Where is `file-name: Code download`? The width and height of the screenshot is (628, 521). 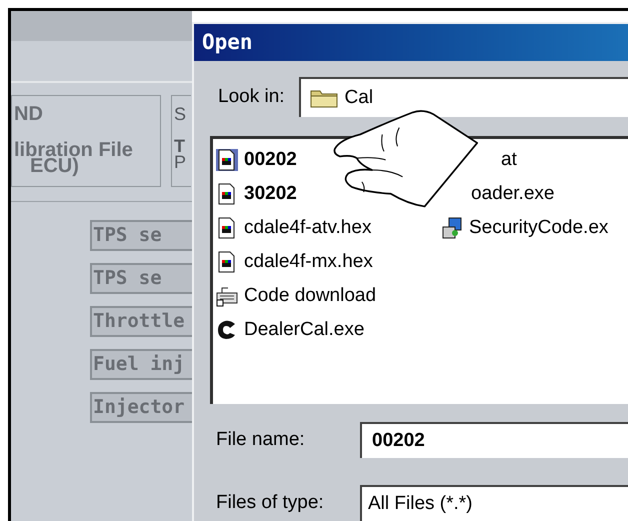
file-name: Code download is located at coordinates (310, 296).